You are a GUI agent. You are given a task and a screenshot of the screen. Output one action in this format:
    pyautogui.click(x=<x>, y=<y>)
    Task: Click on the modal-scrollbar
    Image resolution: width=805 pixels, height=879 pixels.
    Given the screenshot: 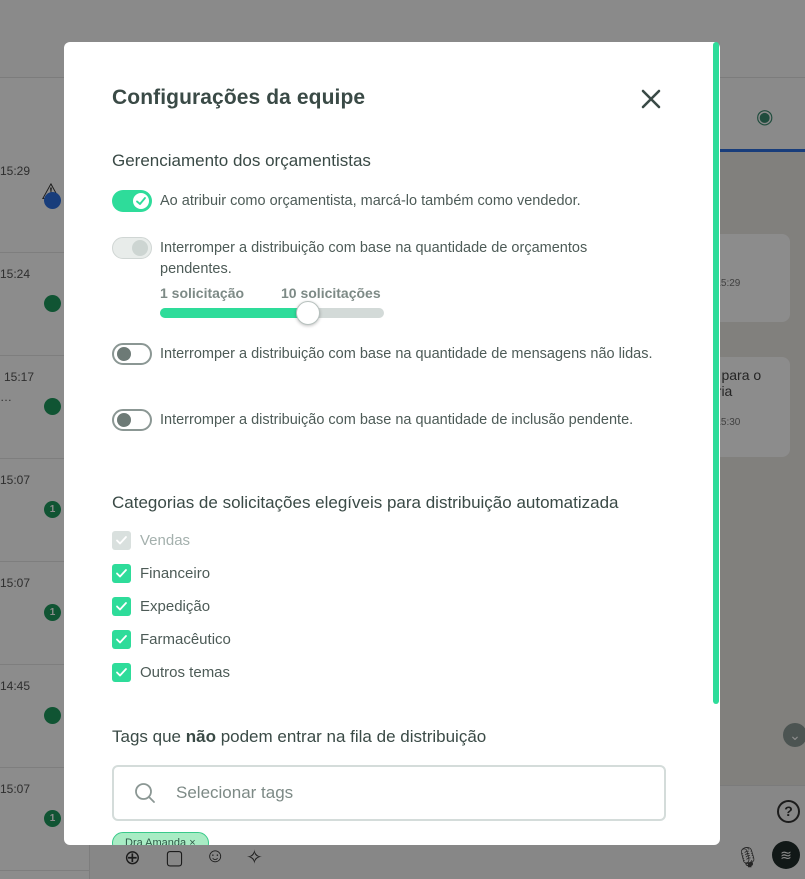 What is the action you would take?
    pyautogui.click(x=716, y=373)
    